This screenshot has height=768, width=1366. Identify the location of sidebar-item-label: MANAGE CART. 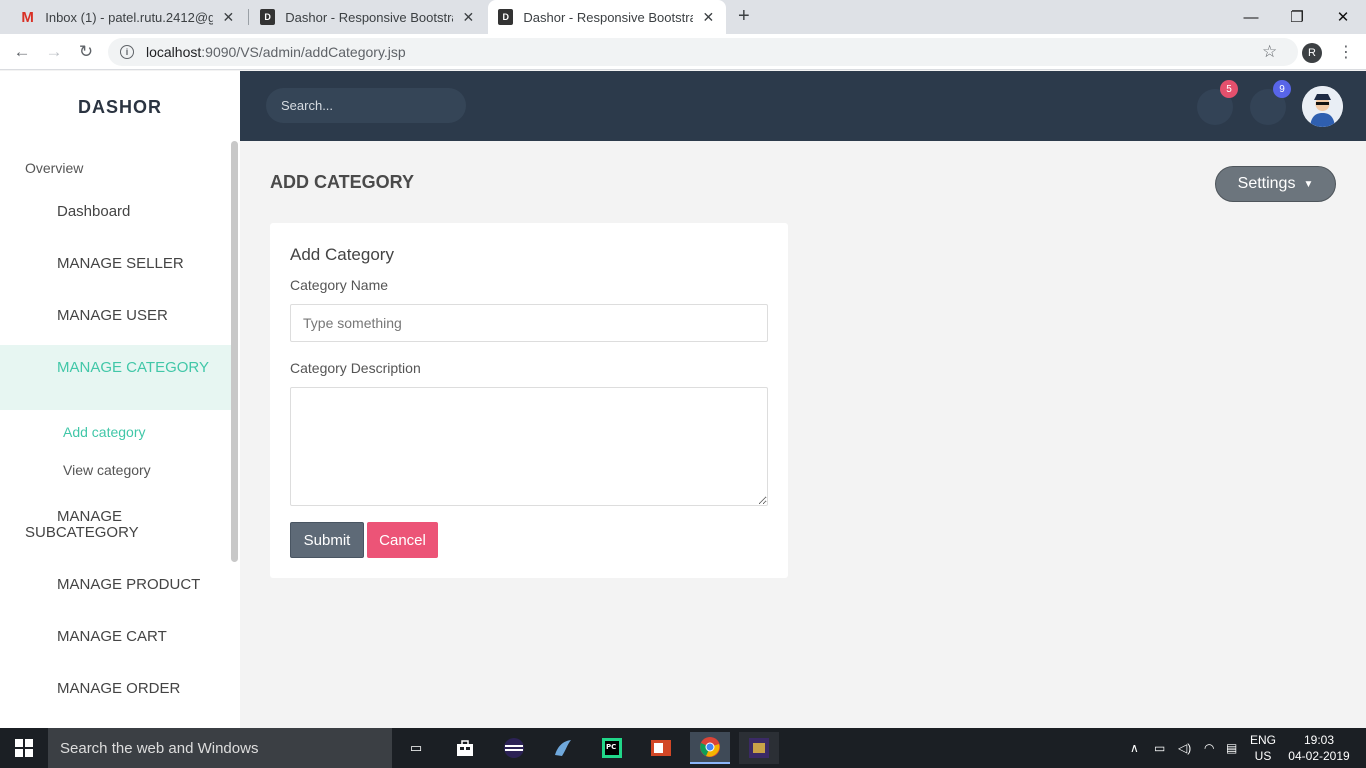
(112, 636).